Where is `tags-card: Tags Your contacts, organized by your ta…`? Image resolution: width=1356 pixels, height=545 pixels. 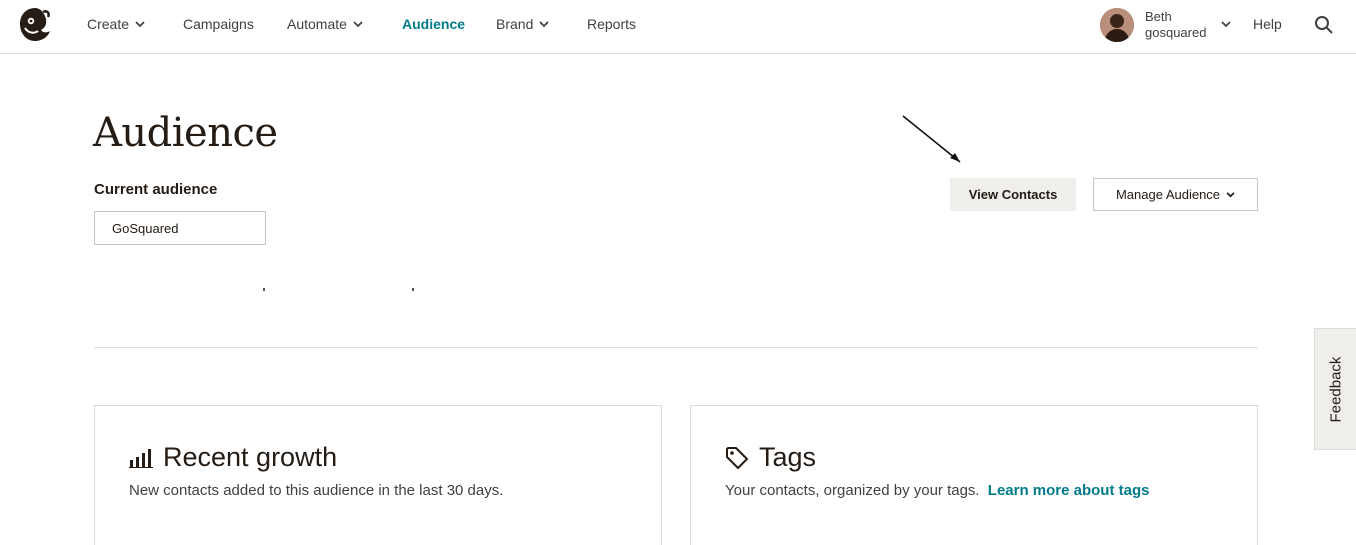
tags-card: Tags Your contacts, organized by your ta… is located at coordinates (974, 475).